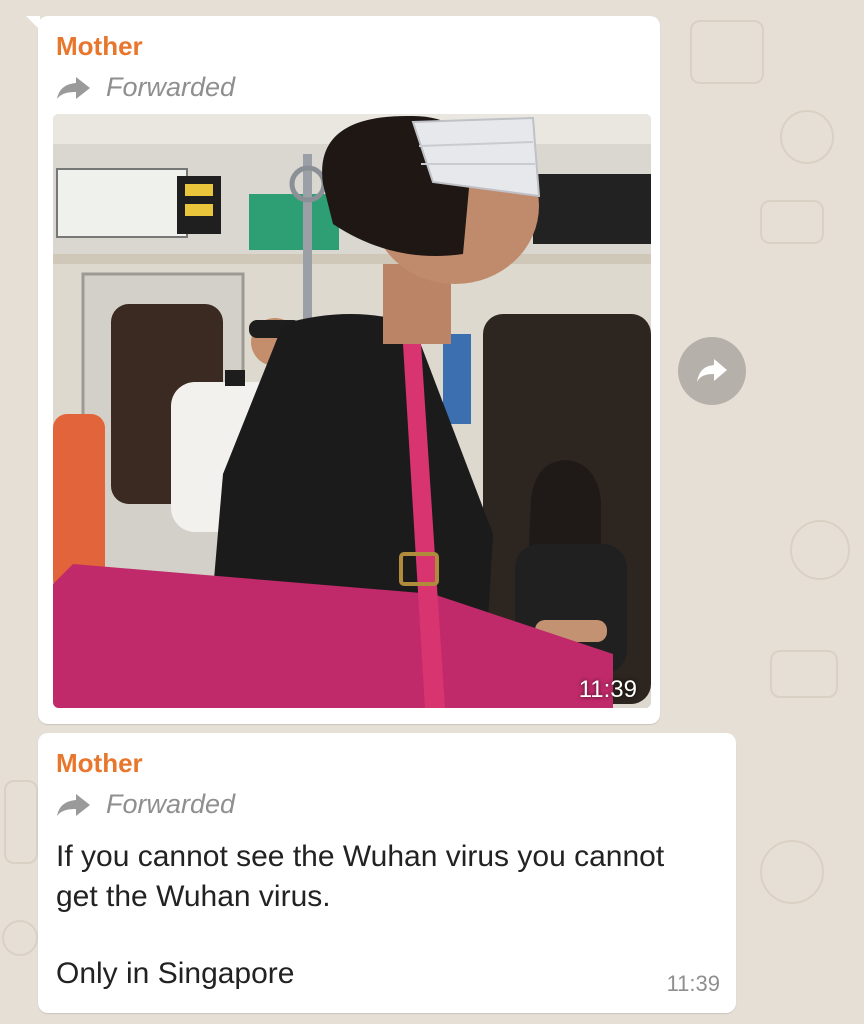 The image size is (864, 1024). I want to click on share-forward-icon, so click(712, 370).